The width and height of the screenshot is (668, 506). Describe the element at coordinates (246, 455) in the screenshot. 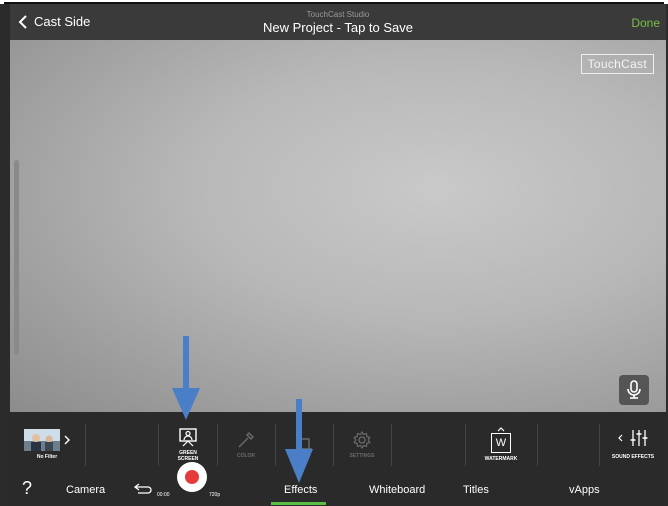

I see `color-label: COLOR` at that location.